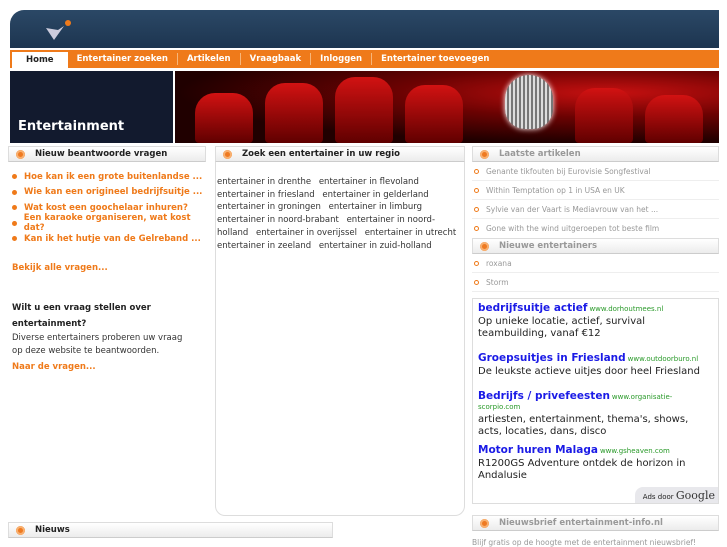 The height and width of the screenshot is (547, 727). Describe the element at coordinates (538, 450) in the screenshot. I see `ad-title: Motor huren Malaga` at that location.